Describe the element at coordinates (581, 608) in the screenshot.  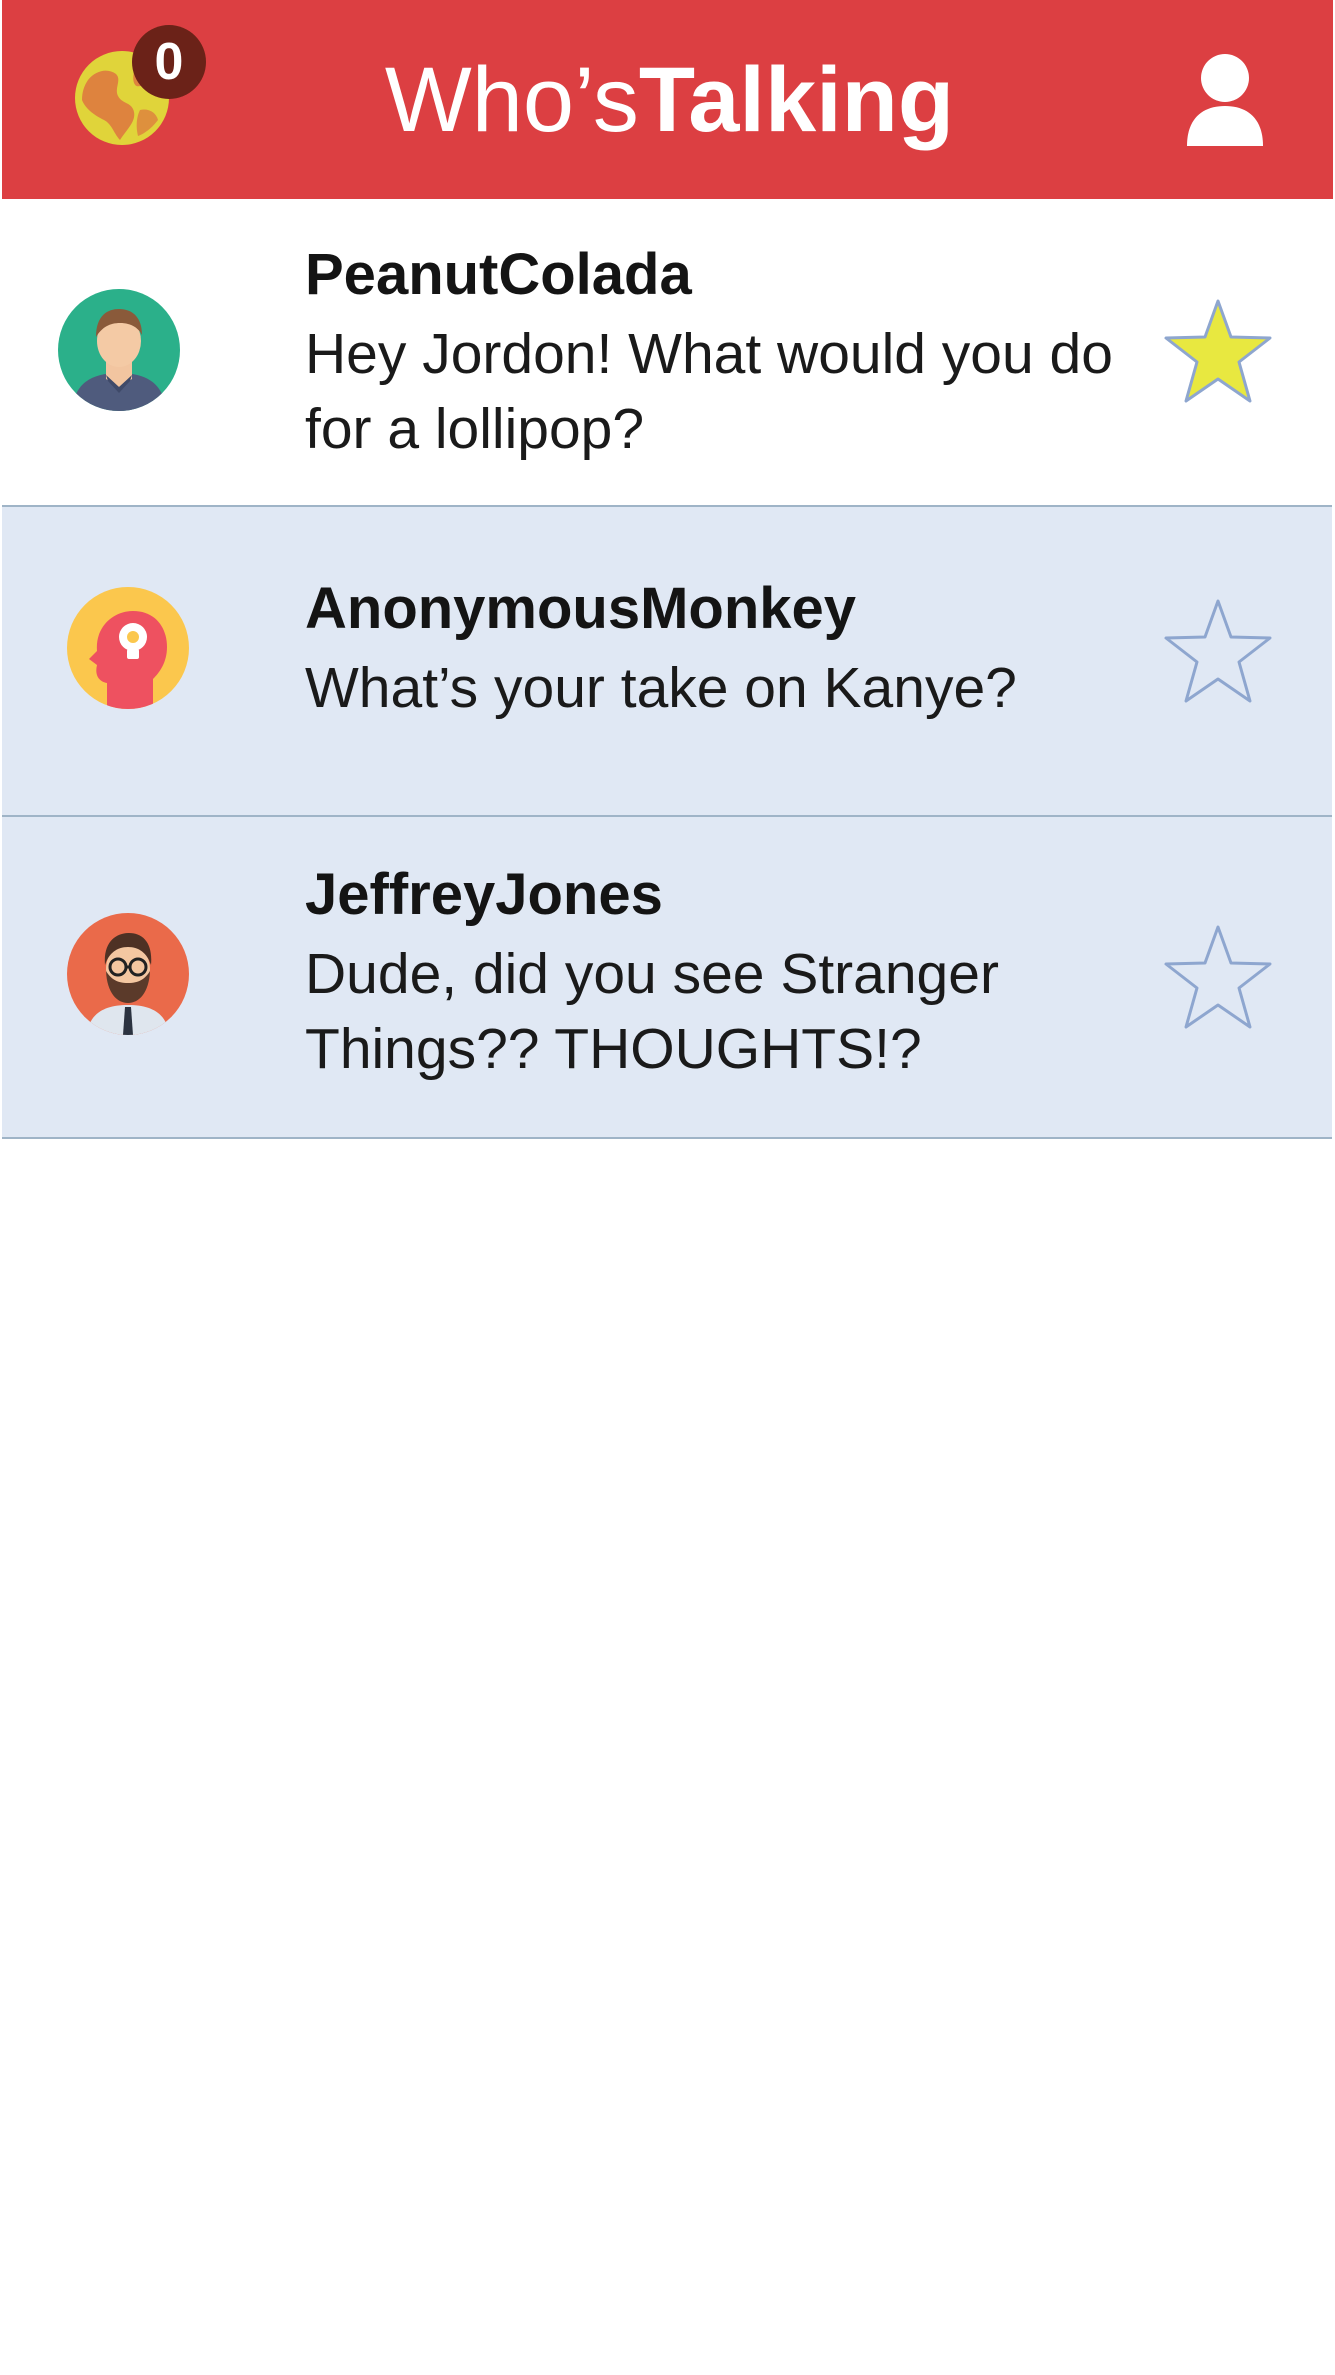
I see `sender-name: AnonymousMonkey` at that location.